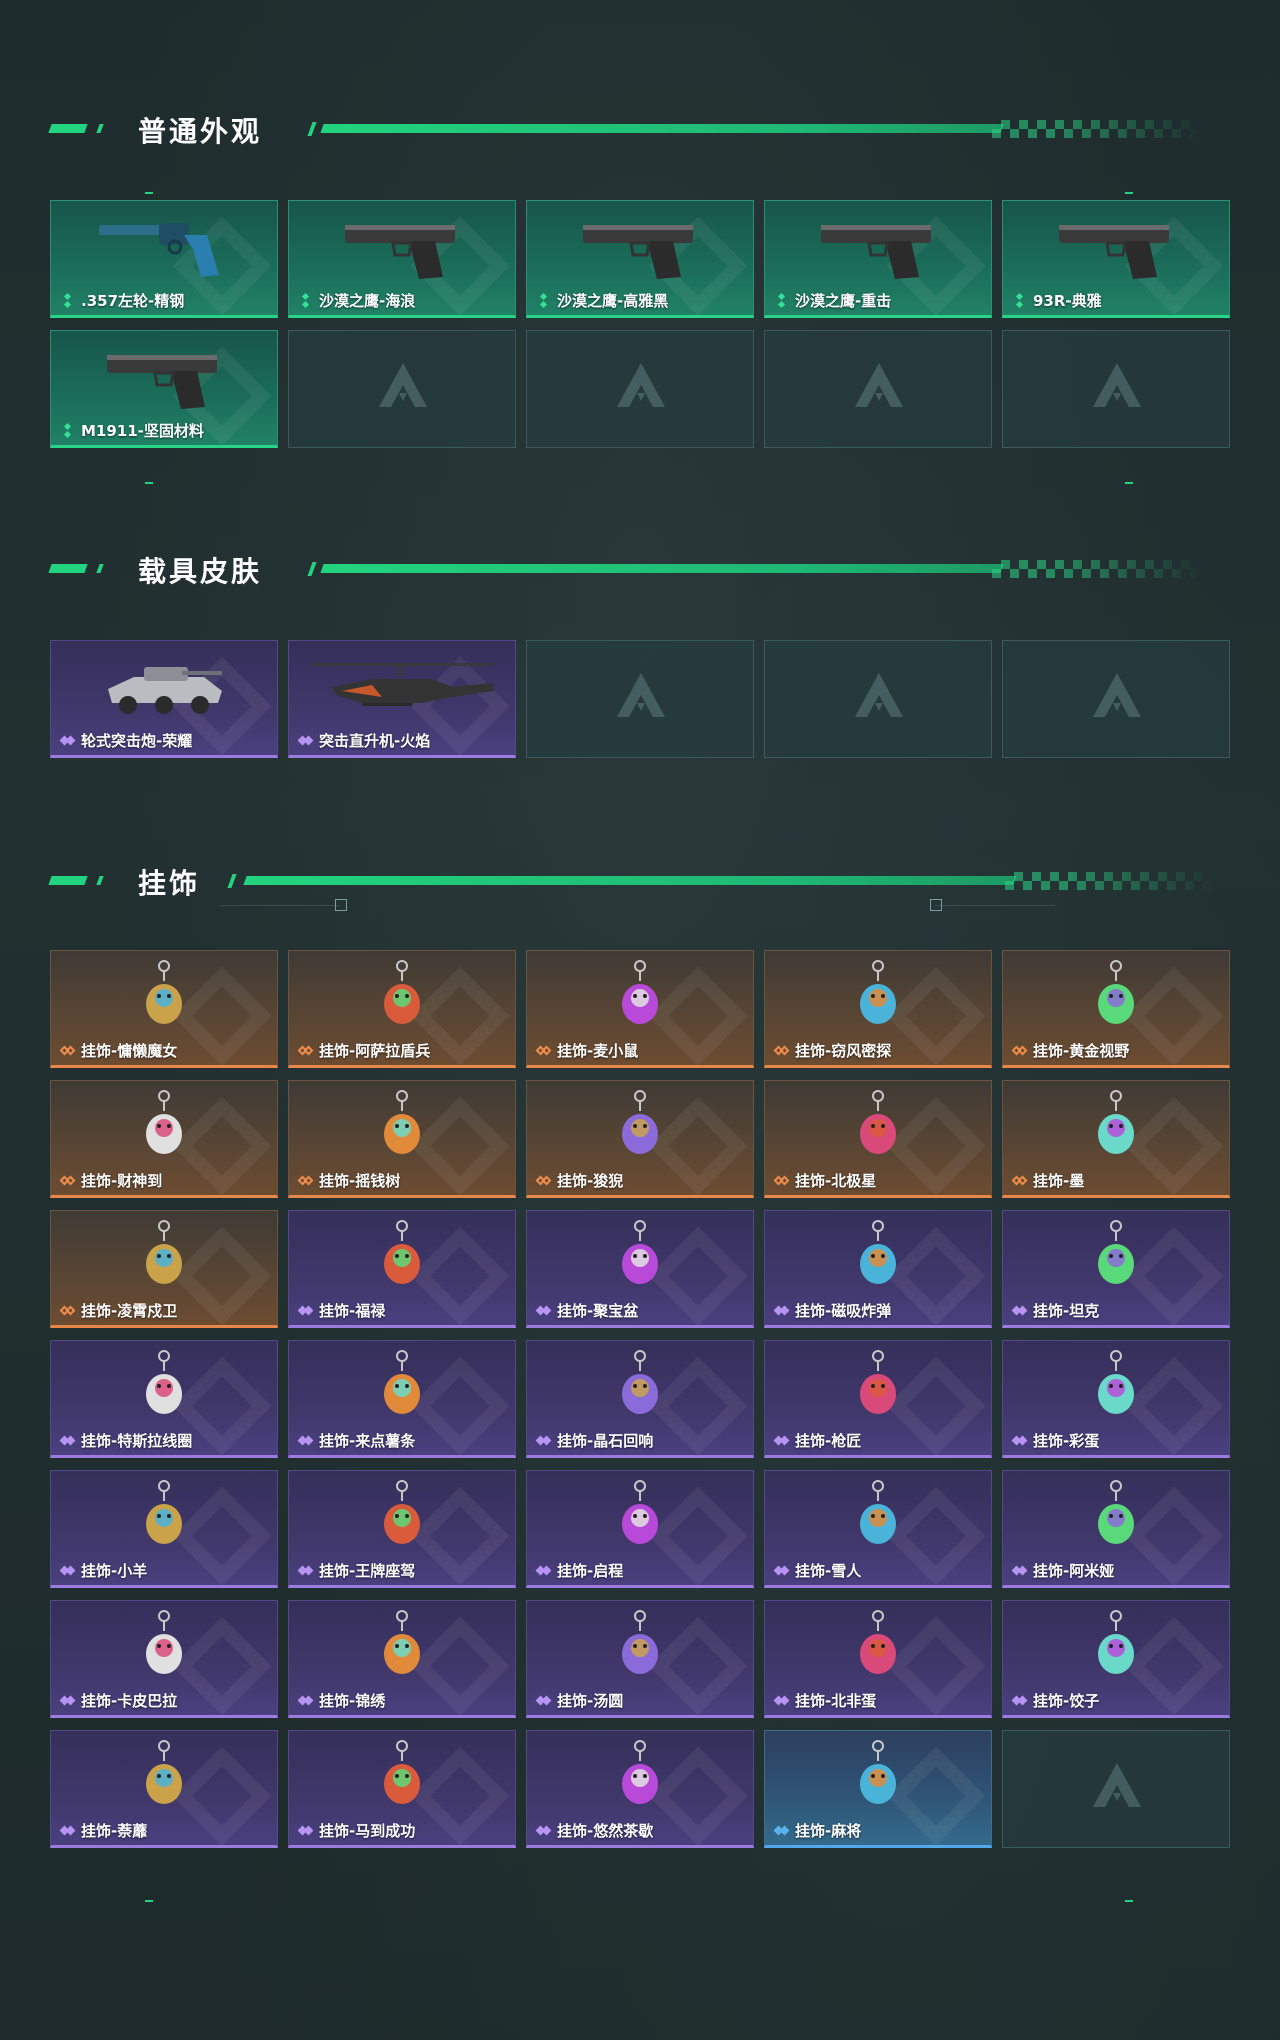 The height and width of the screenshot is (2040, 1280). What do you see at coordinates (164, 1009) in the screenshot?
I see `charm-card: 挂饰-慵懒魔女` at bounding box center [164, 1009].